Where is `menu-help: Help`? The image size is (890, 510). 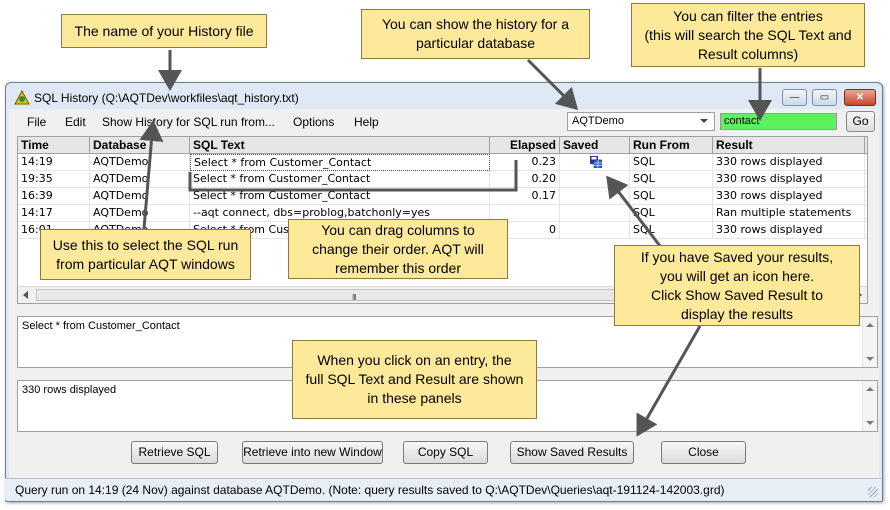
menu-help: Help is located at coordinates (366, 122).